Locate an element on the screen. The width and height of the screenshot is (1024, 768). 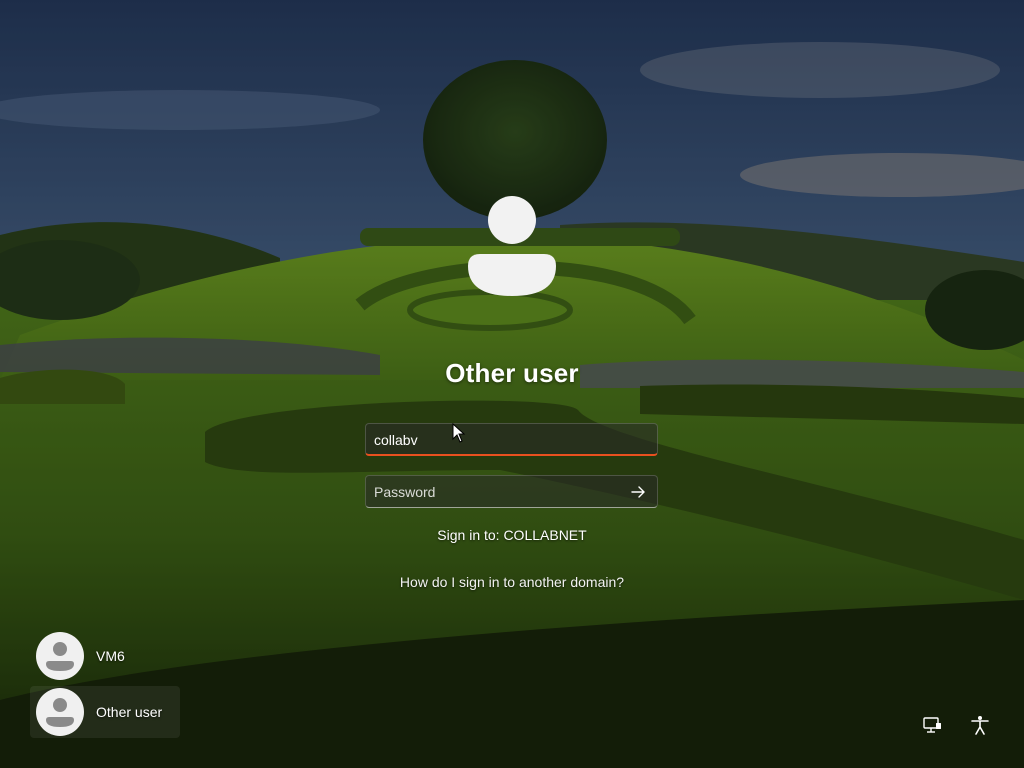
user-list-item-label: Other user is located at coordinates (129, 712).